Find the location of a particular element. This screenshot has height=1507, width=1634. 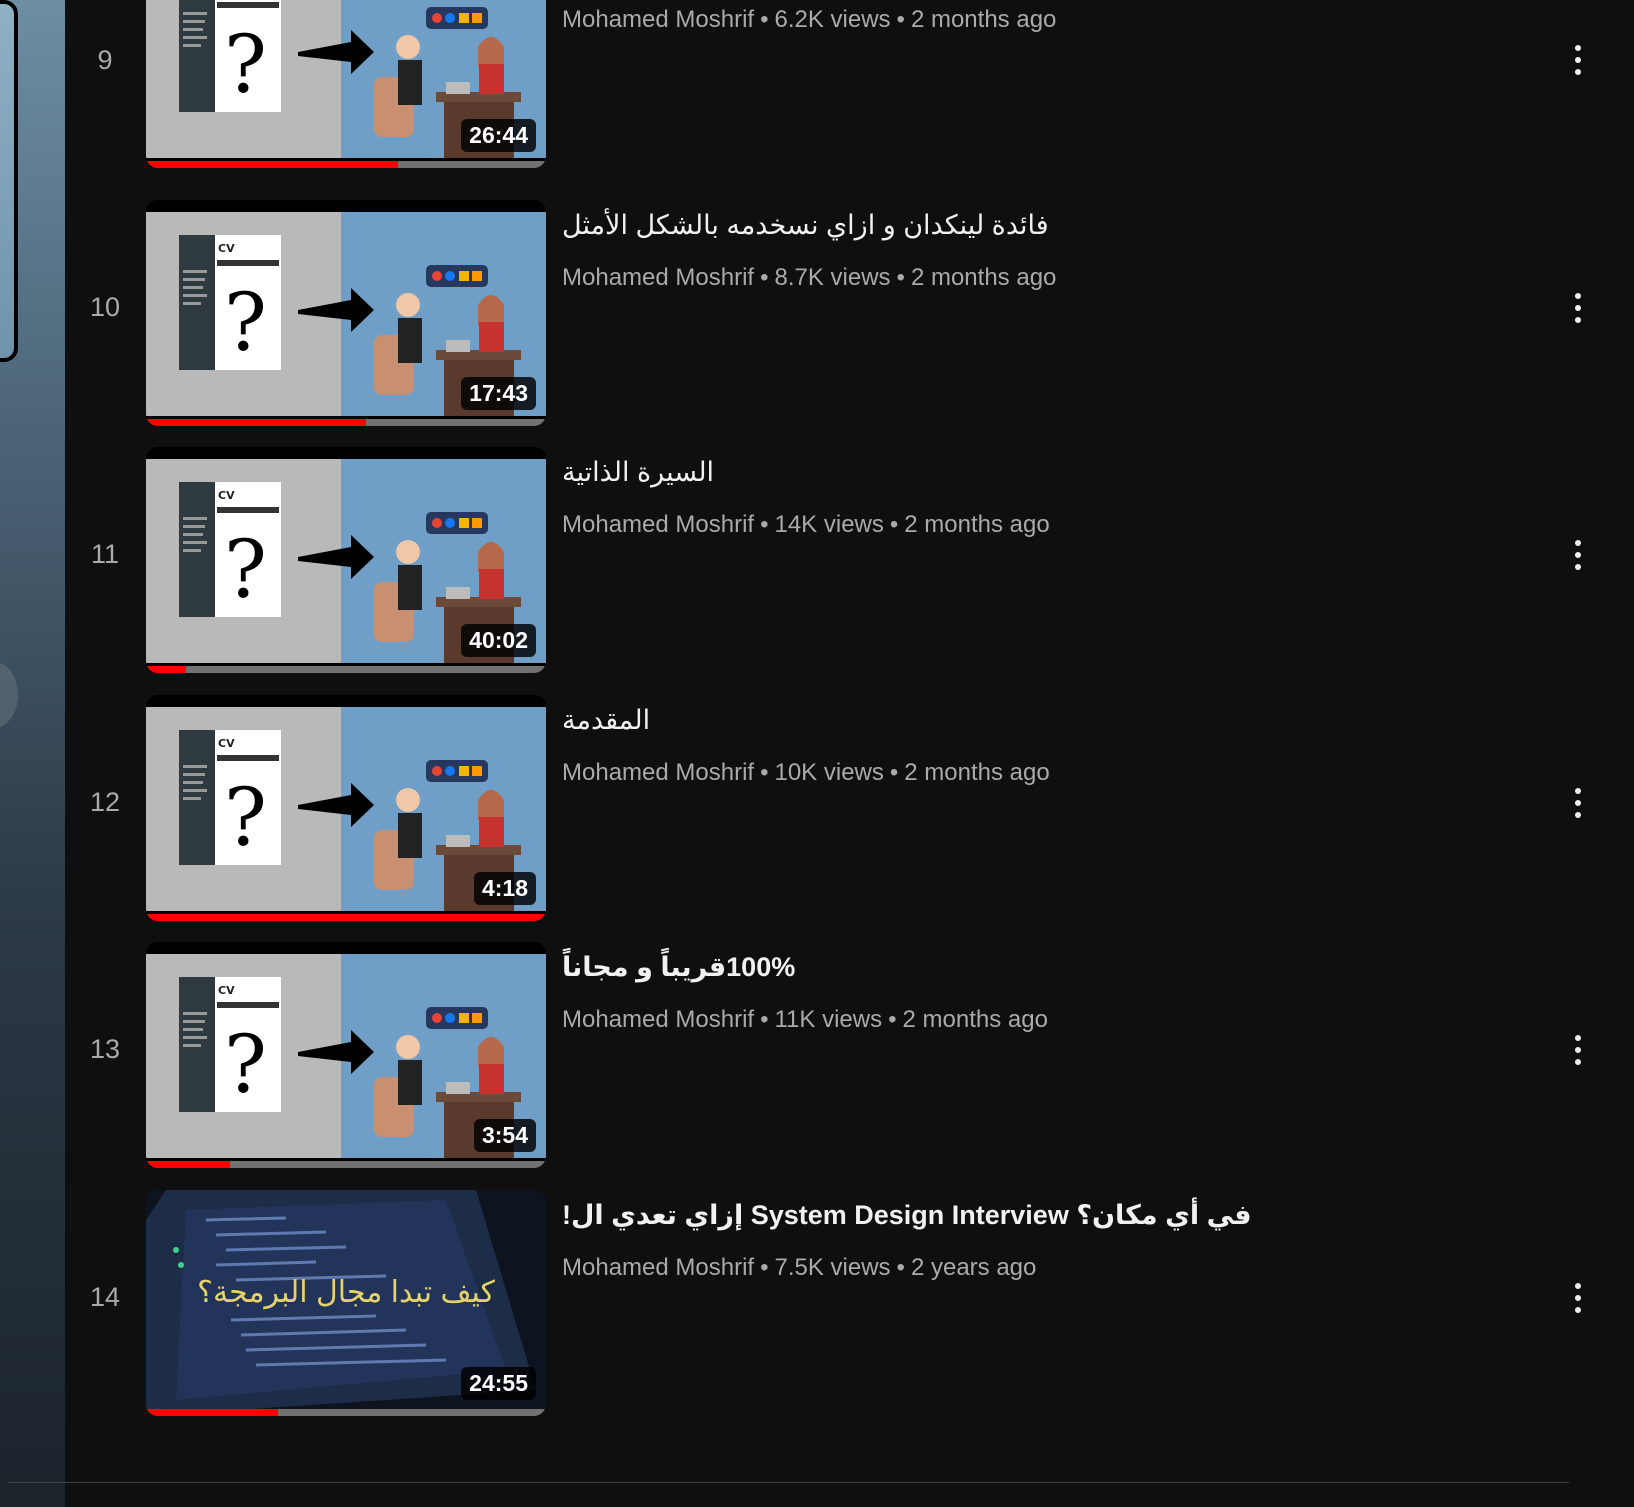

duration-badge: 17:43 is located at coordinates (498, 393).